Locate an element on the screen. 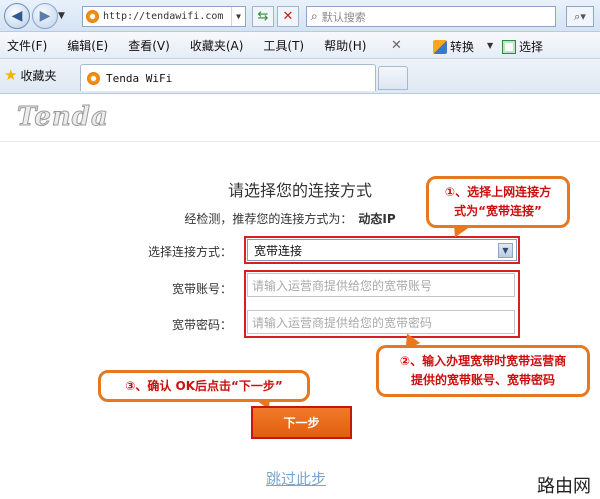 This screenshot has width=600, height=499. back-button: ◀ is located at coordinates (17, 16).